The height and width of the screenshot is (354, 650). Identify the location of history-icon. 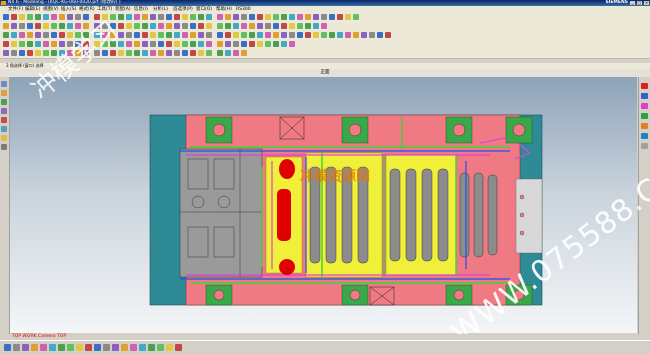
(4, 120).